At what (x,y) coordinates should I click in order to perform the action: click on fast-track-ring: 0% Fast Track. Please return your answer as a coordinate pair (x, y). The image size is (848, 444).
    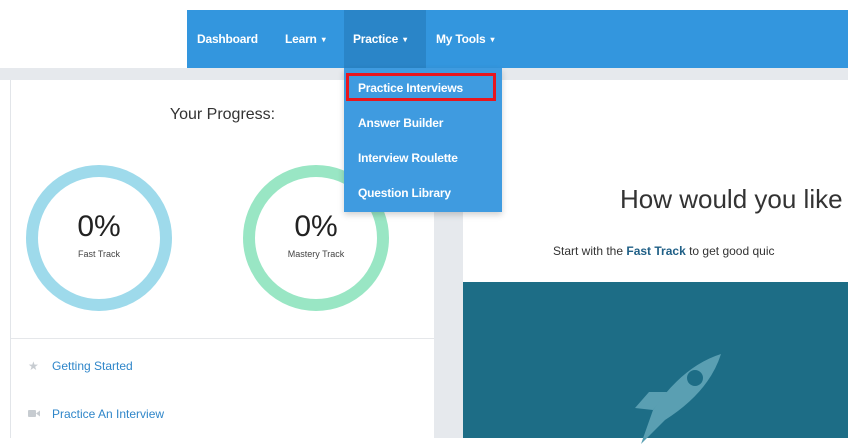
    Looking at the image, I should click on (99, 238).